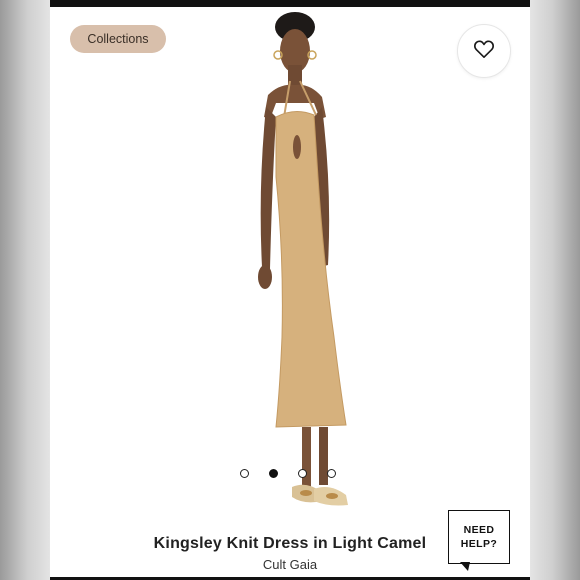 The image size is (580, 580). I want to click on collections-button: Collections, so click(118, 39).